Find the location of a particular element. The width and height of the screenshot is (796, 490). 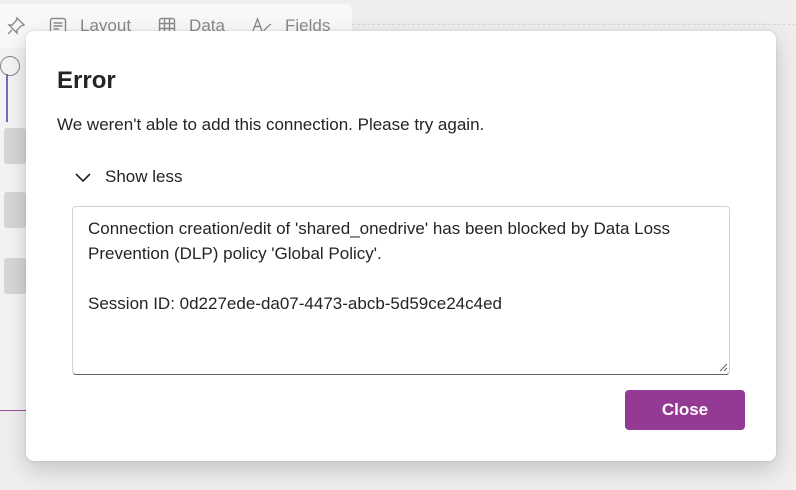

rail-button-icon is located at coordinates (10, 66).